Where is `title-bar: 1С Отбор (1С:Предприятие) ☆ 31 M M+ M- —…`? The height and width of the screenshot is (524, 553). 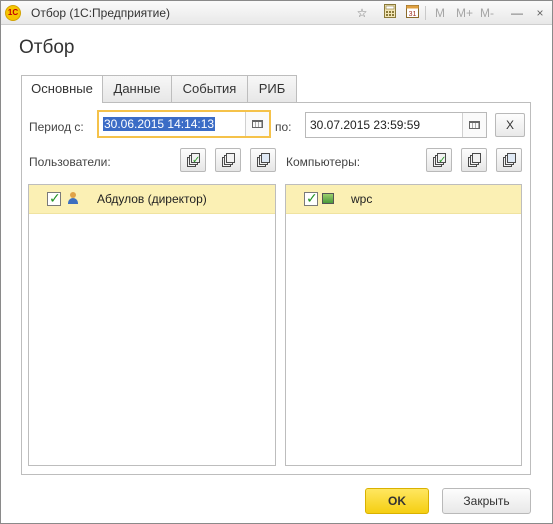
title-bar: 1С Отбор (1С:Предприятие) ☆ 31 M M+ M- —… is located at coordinates (276, 13).